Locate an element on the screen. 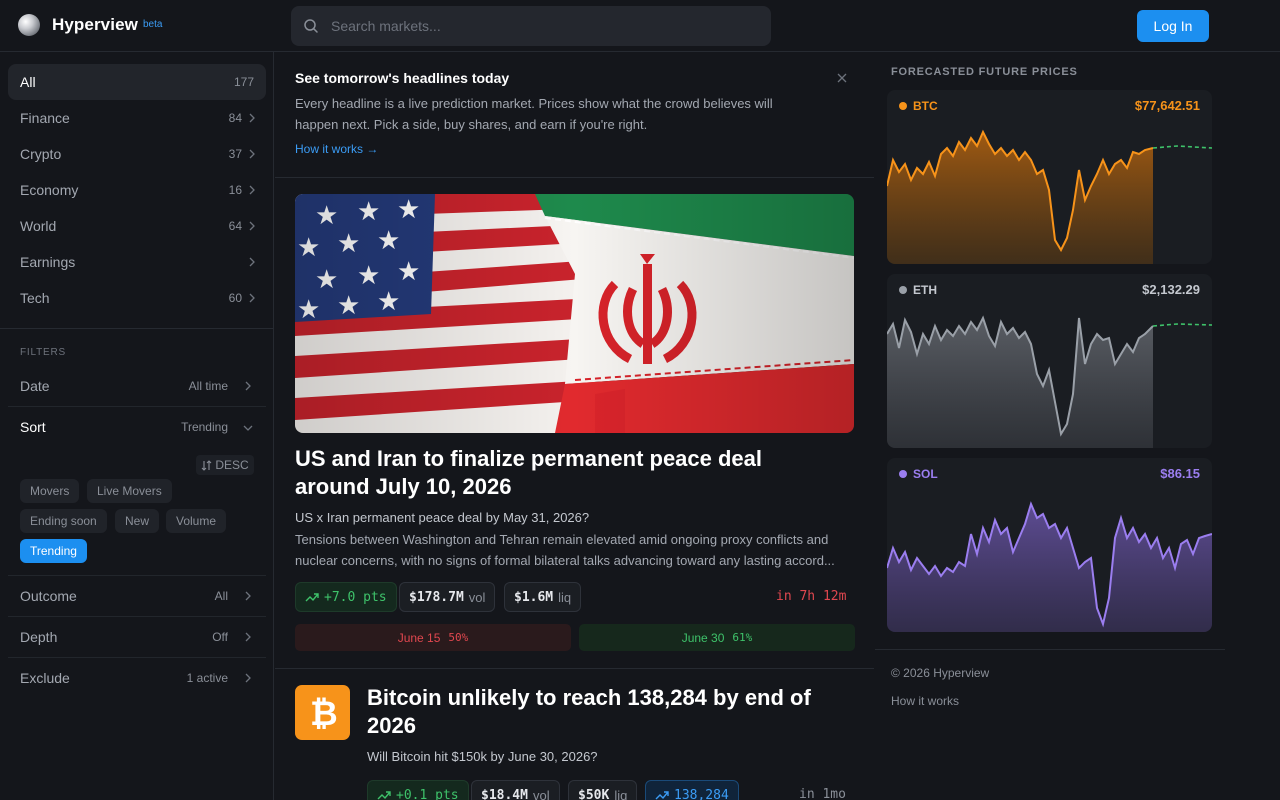 This screenshot has width=1280, height=800. top-bar: Hyperview beta Log In is located at coordinates (640, 26).